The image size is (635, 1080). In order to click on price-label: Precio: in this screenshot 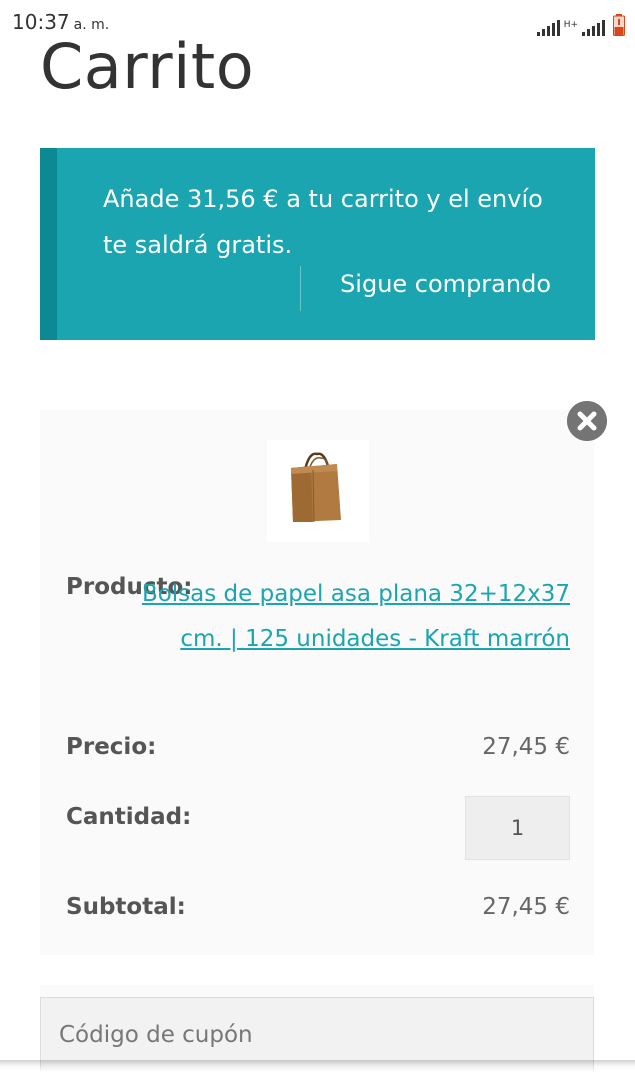, I will do `click(111, 747)`.